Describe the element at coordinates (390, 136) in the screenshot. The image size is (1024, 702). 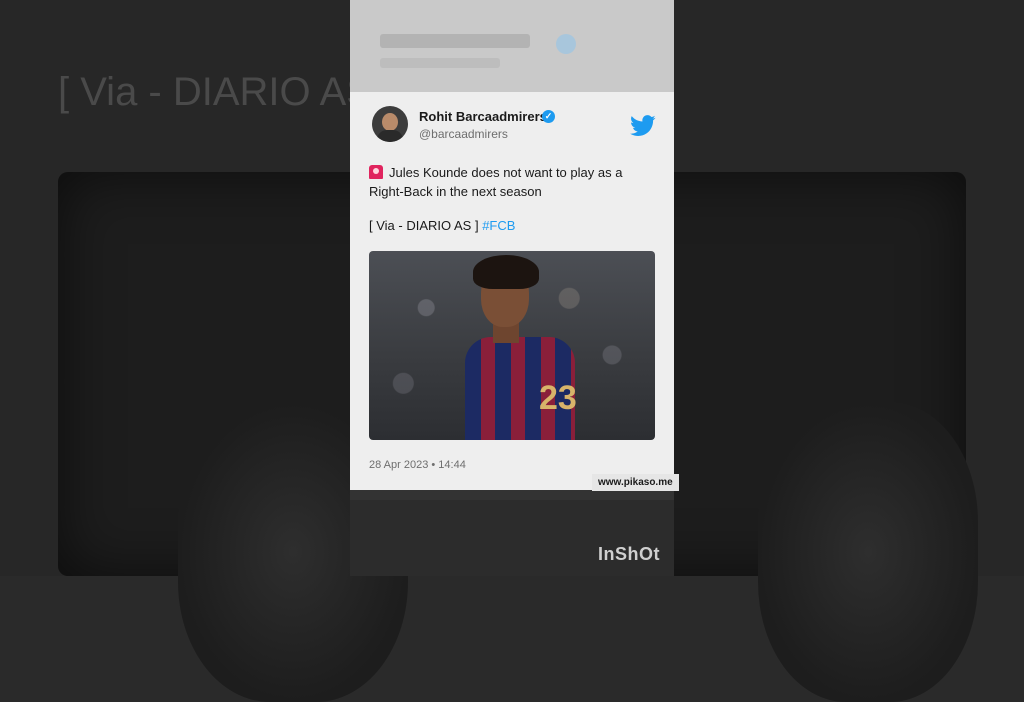
I see `avatar-shirt` at that location.